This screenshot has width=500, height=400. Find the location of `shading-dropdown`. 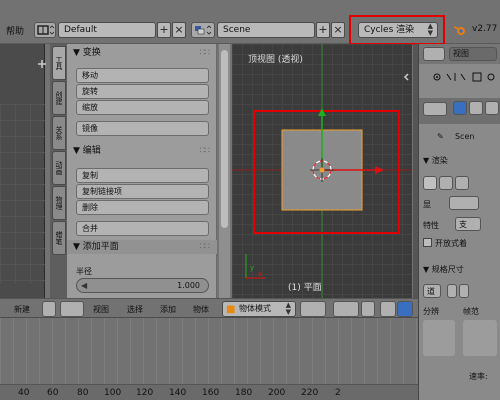

shading-dropdown is located at coordinates (313, 309).